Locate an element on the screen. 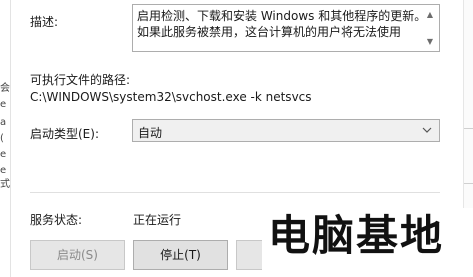  service-status-value: 正在运行 is located at coordinates (157, 220).